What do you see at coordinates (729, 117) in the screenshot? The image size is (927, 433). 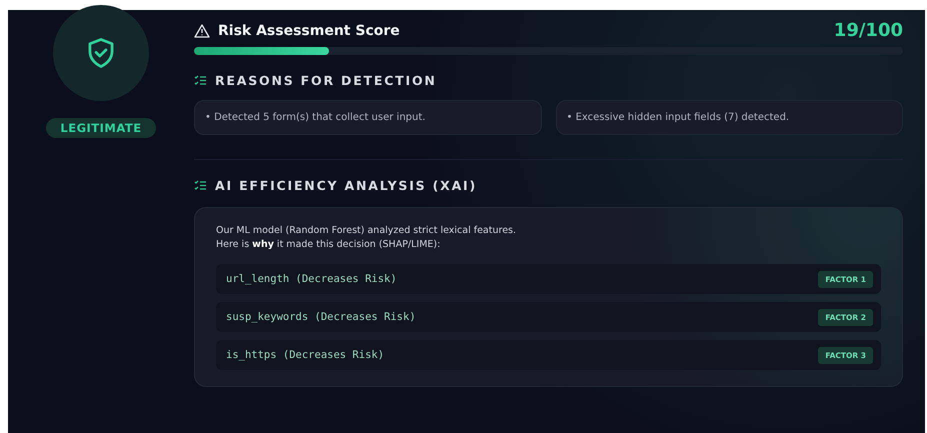 I see `reason-card: • Excessive hidden input fields (7) detected.` at bounding box center [729, 117].